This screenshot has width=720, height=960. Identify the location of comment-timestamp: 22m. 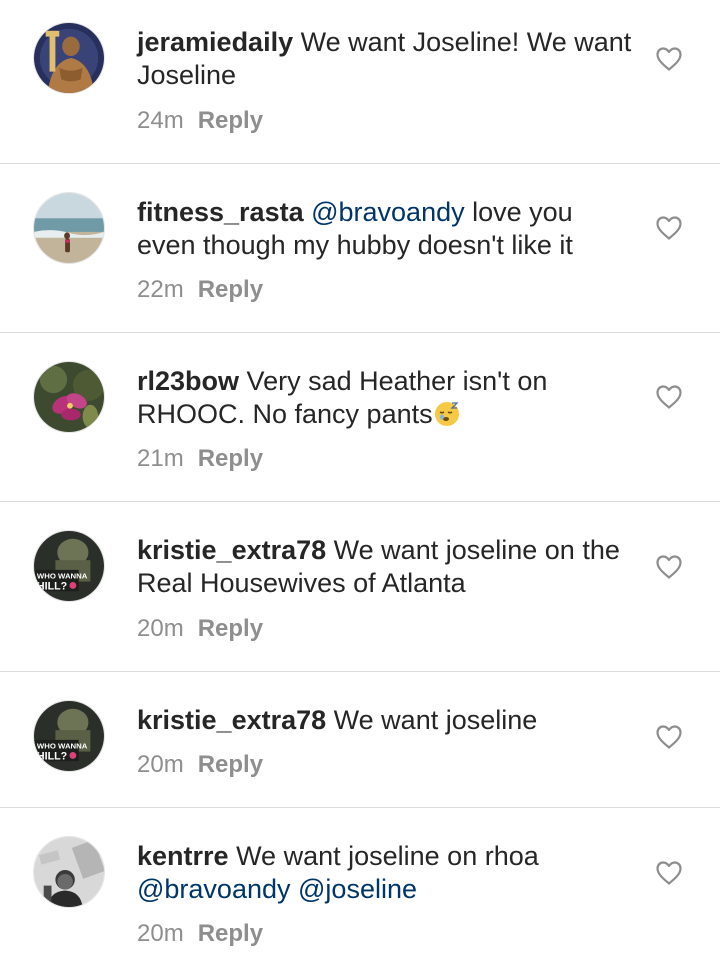
(160, 289).